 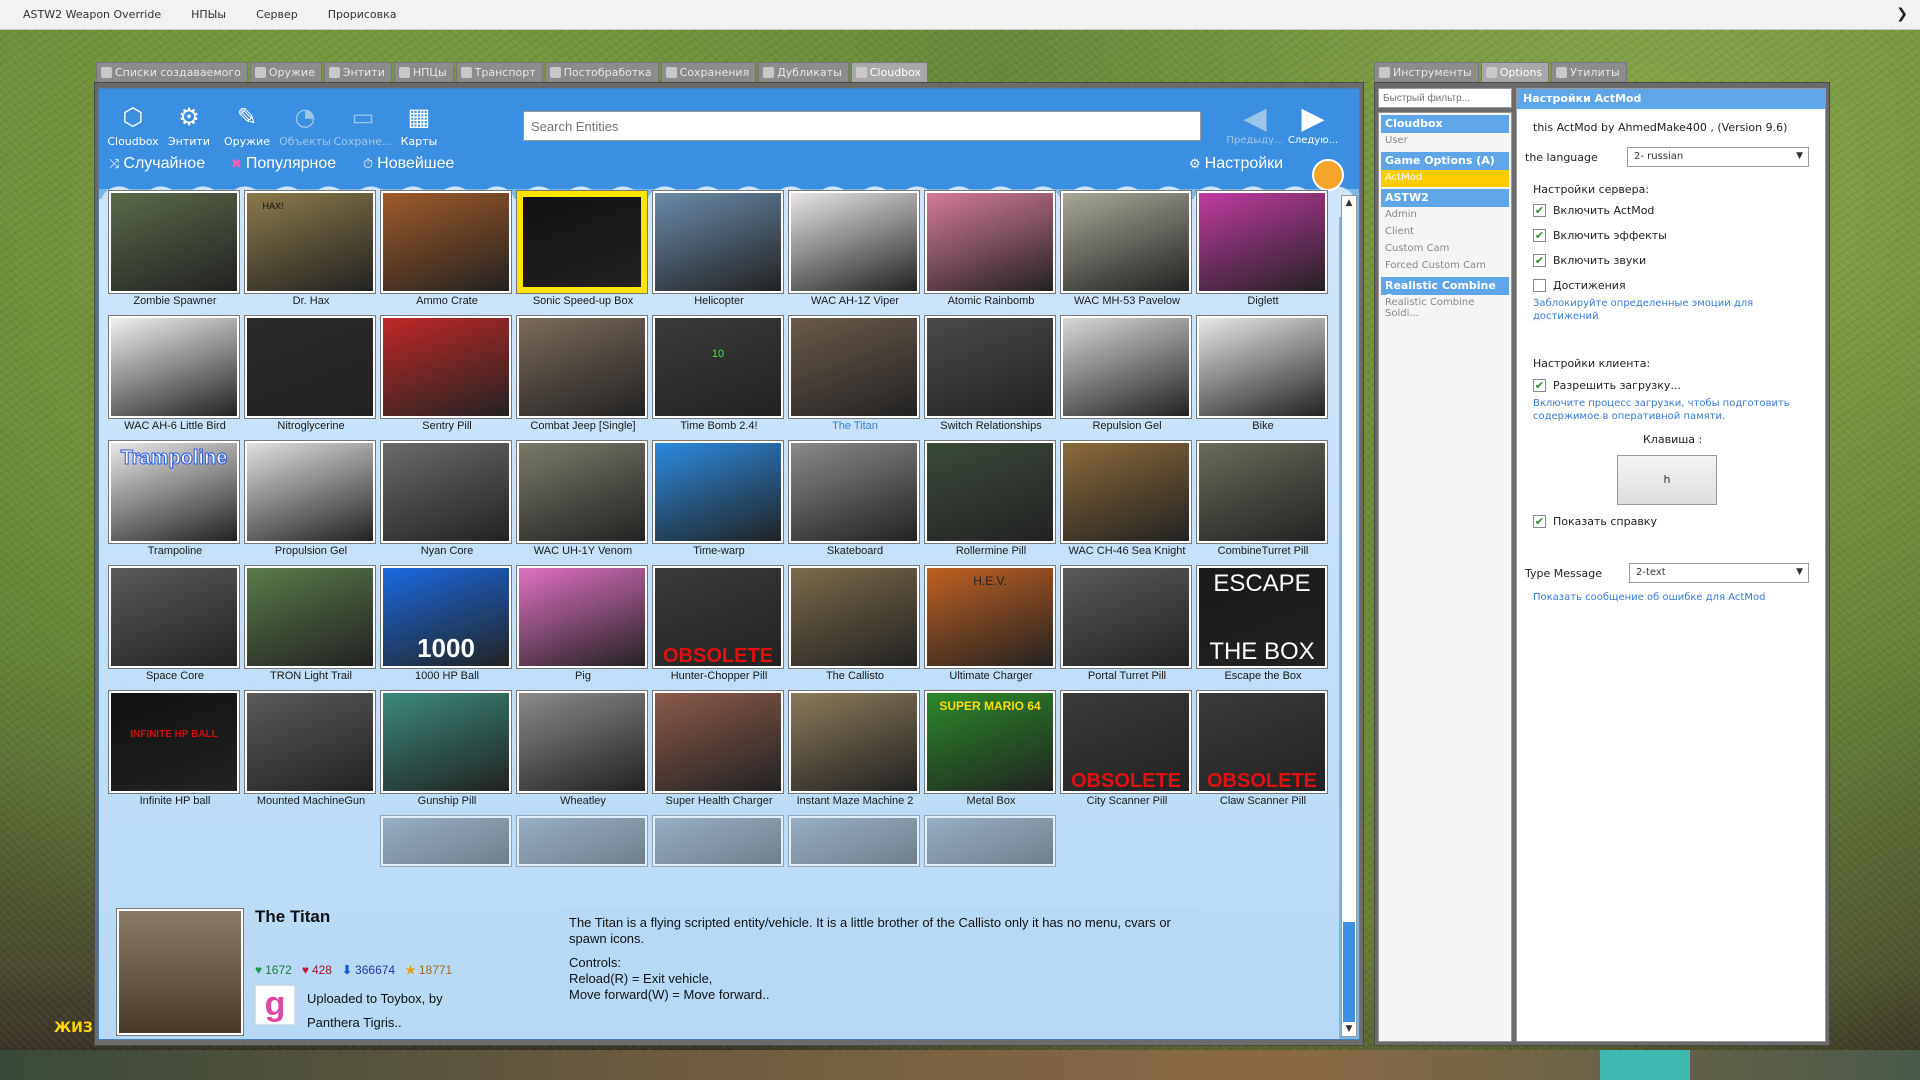 I want to click on settings-button: ⚙ Настройки, so click(x=1236, y=164).